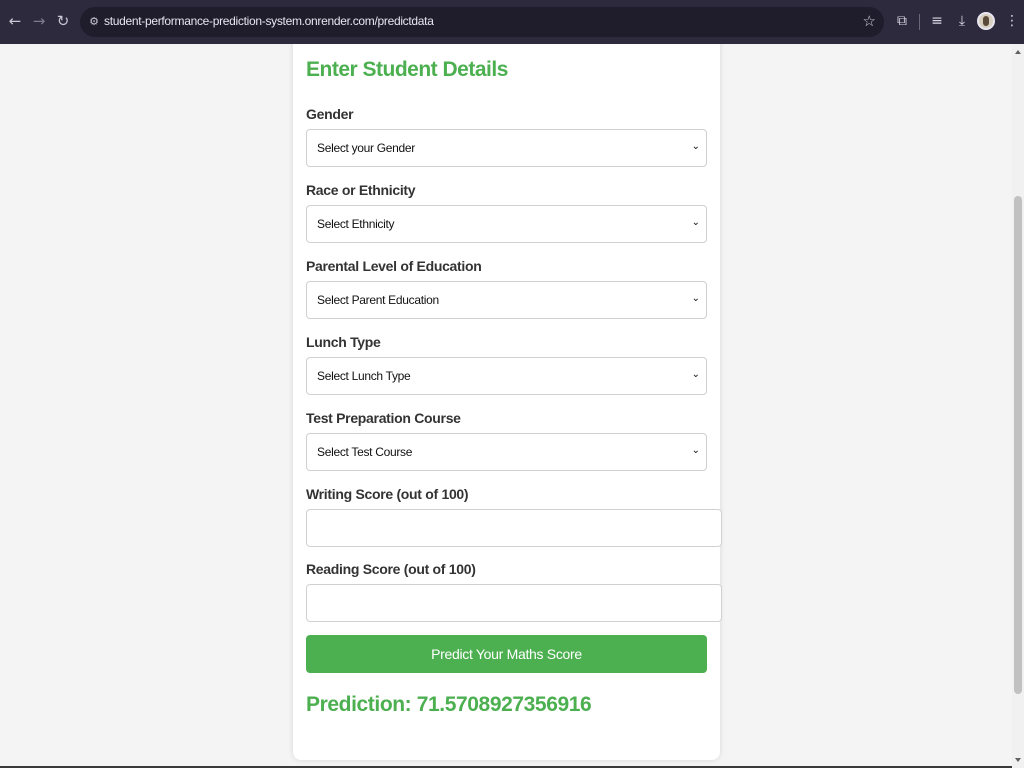 The width and height of the screenshot is (1024, 768). What do you see at coordinates (506, 376) in the screenshot?
I see `lunch-type-select: Select Lunch Type ⌄` at bounding box center [506, 376].